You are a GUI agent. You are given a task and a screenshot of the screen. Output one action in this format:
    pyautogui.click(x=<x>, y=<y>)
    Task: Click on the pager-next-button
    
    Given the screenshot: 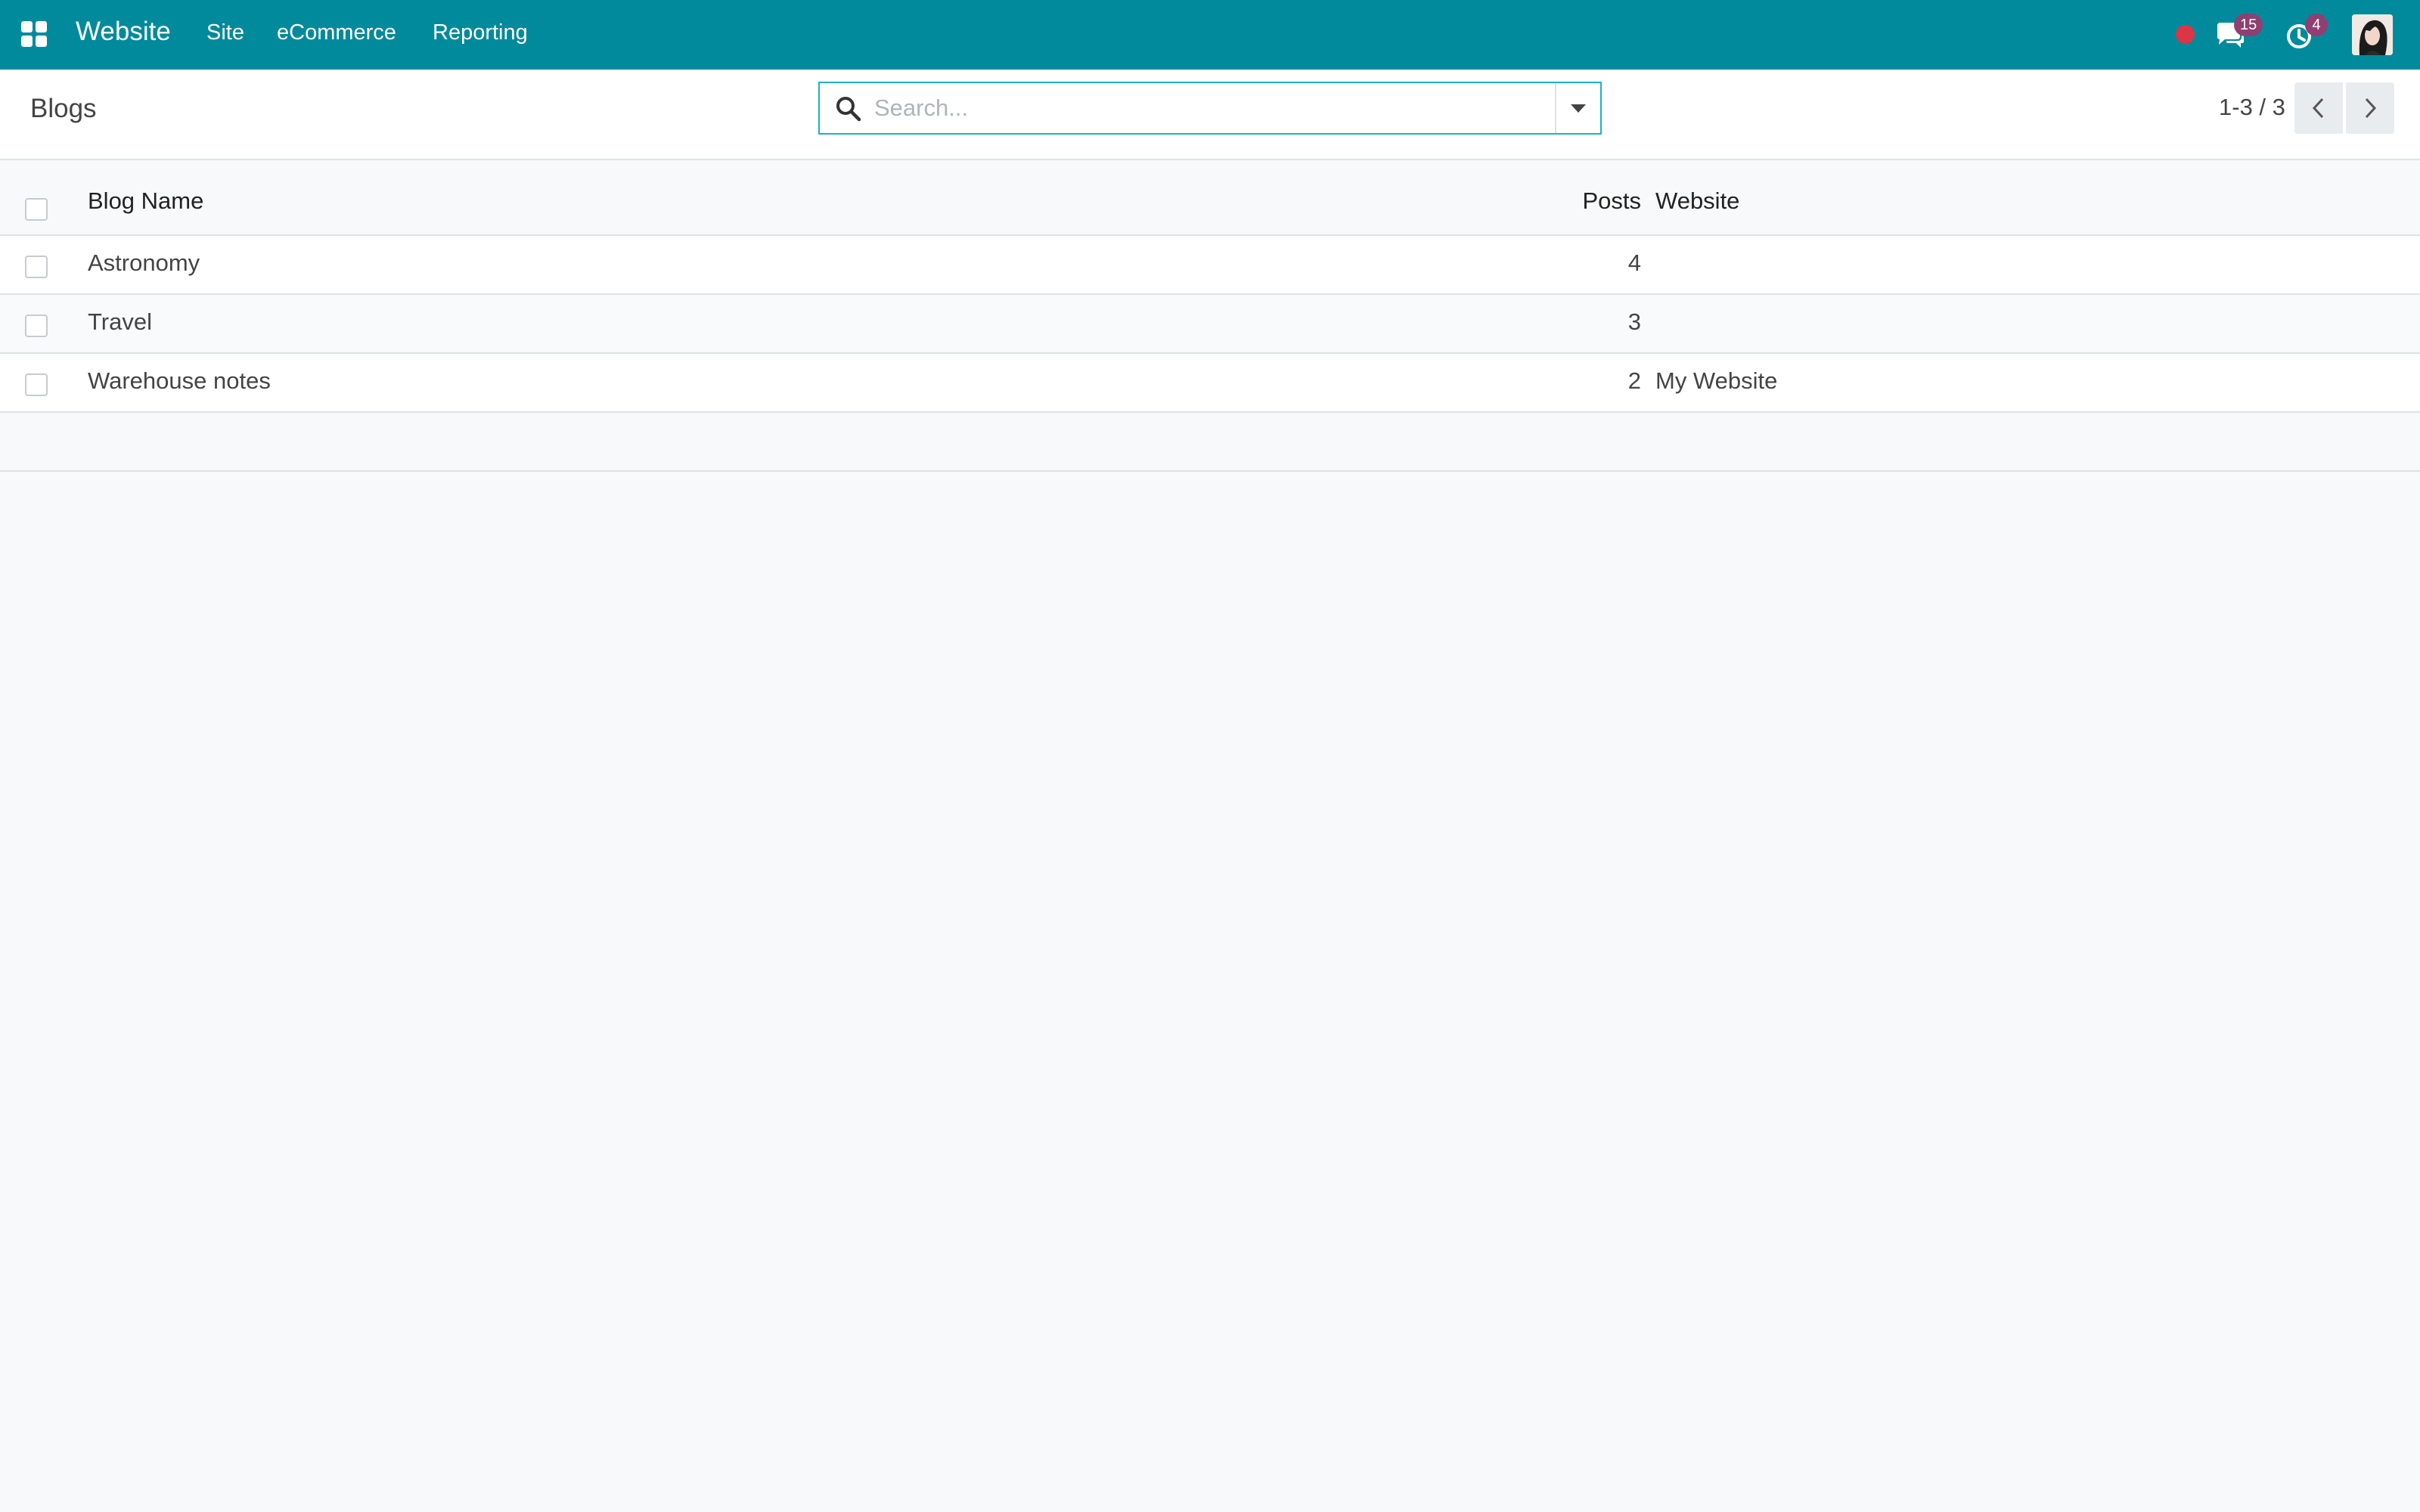 What is the action you would take?
    pyautogui.click(x=2370, y=108)
    